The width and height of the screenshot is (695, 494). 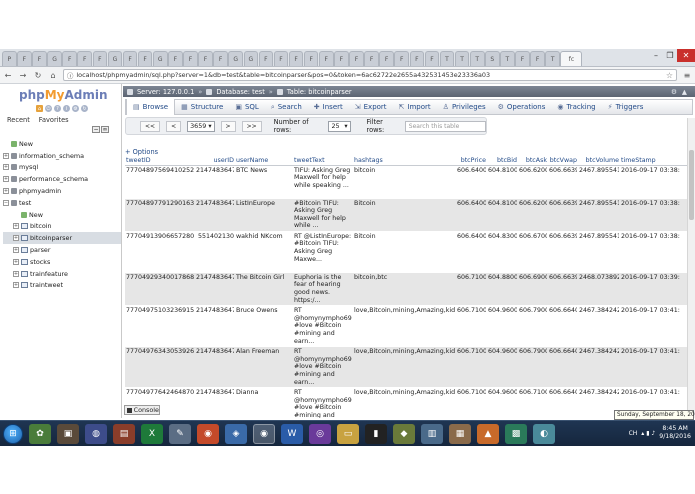 I want to click on link-with-main-icon: ∞, so click(x=105, y=129).